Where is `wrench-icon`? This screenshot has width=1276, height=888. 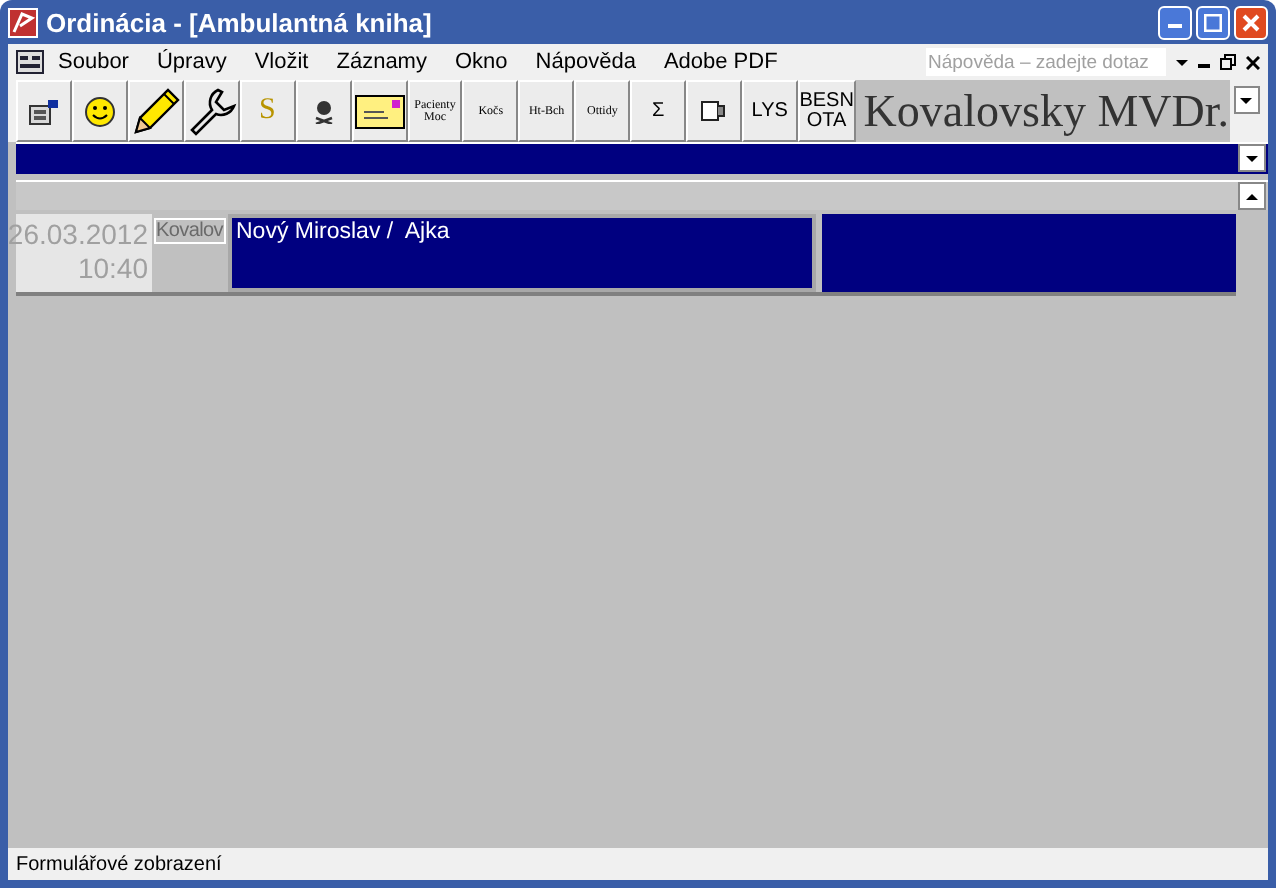 wrench-icon is located at coordinates (211, 111).